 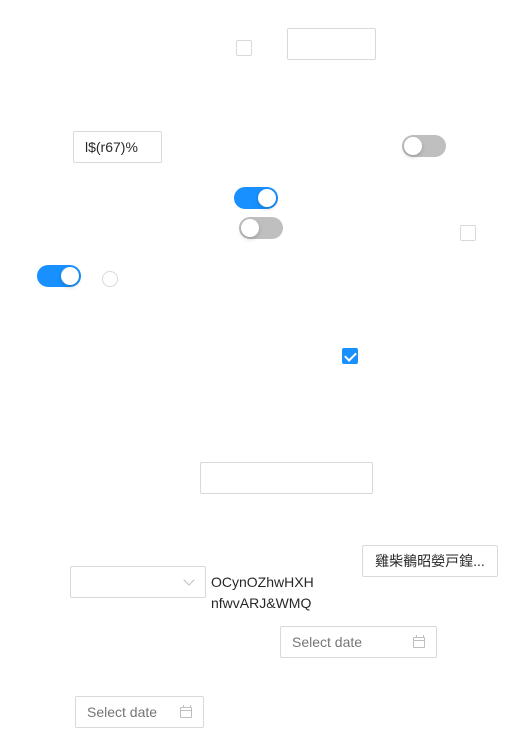 I want to click on date-picker-1: Select date, so click(x=358, y=642).